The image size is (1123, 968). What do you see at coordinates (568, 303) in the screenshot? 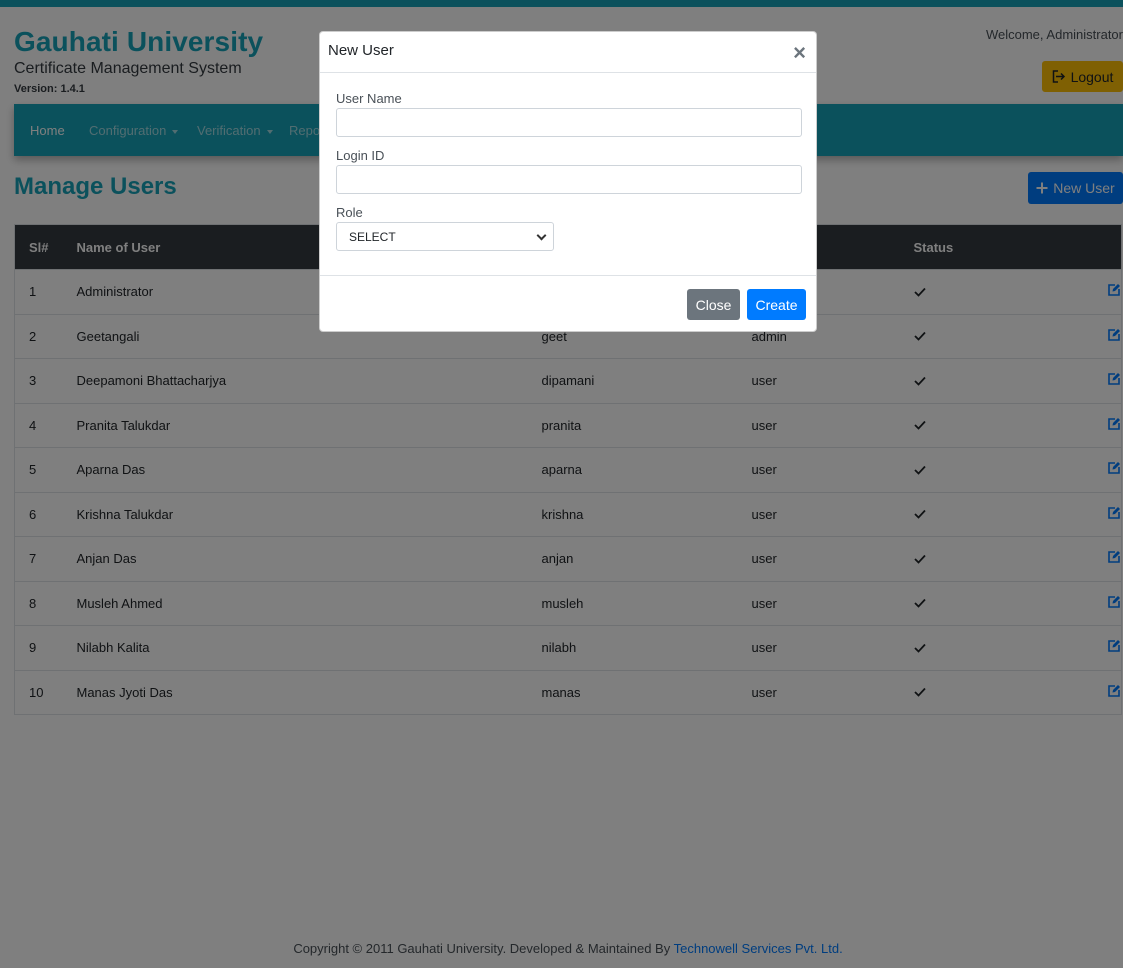
I see `modal-footer: Close Create` at bounding box center [568, 303].